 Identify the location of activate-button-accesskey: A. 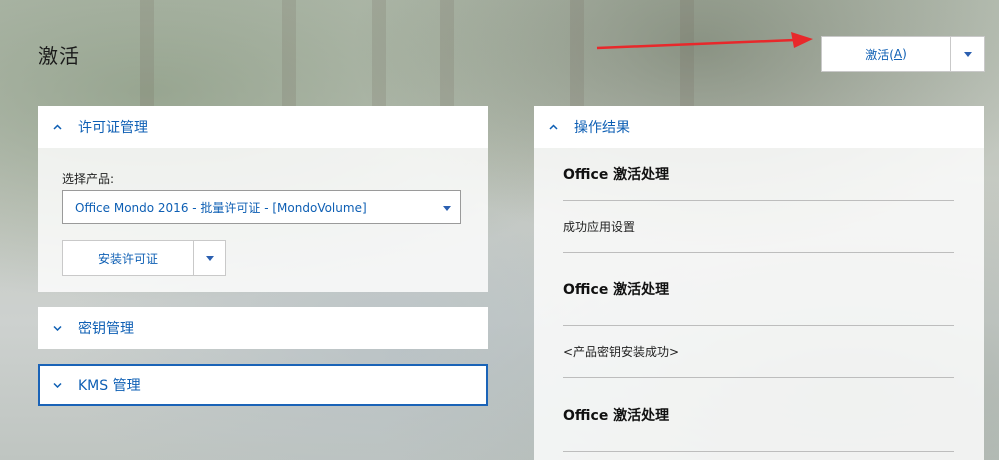
(898, 54).